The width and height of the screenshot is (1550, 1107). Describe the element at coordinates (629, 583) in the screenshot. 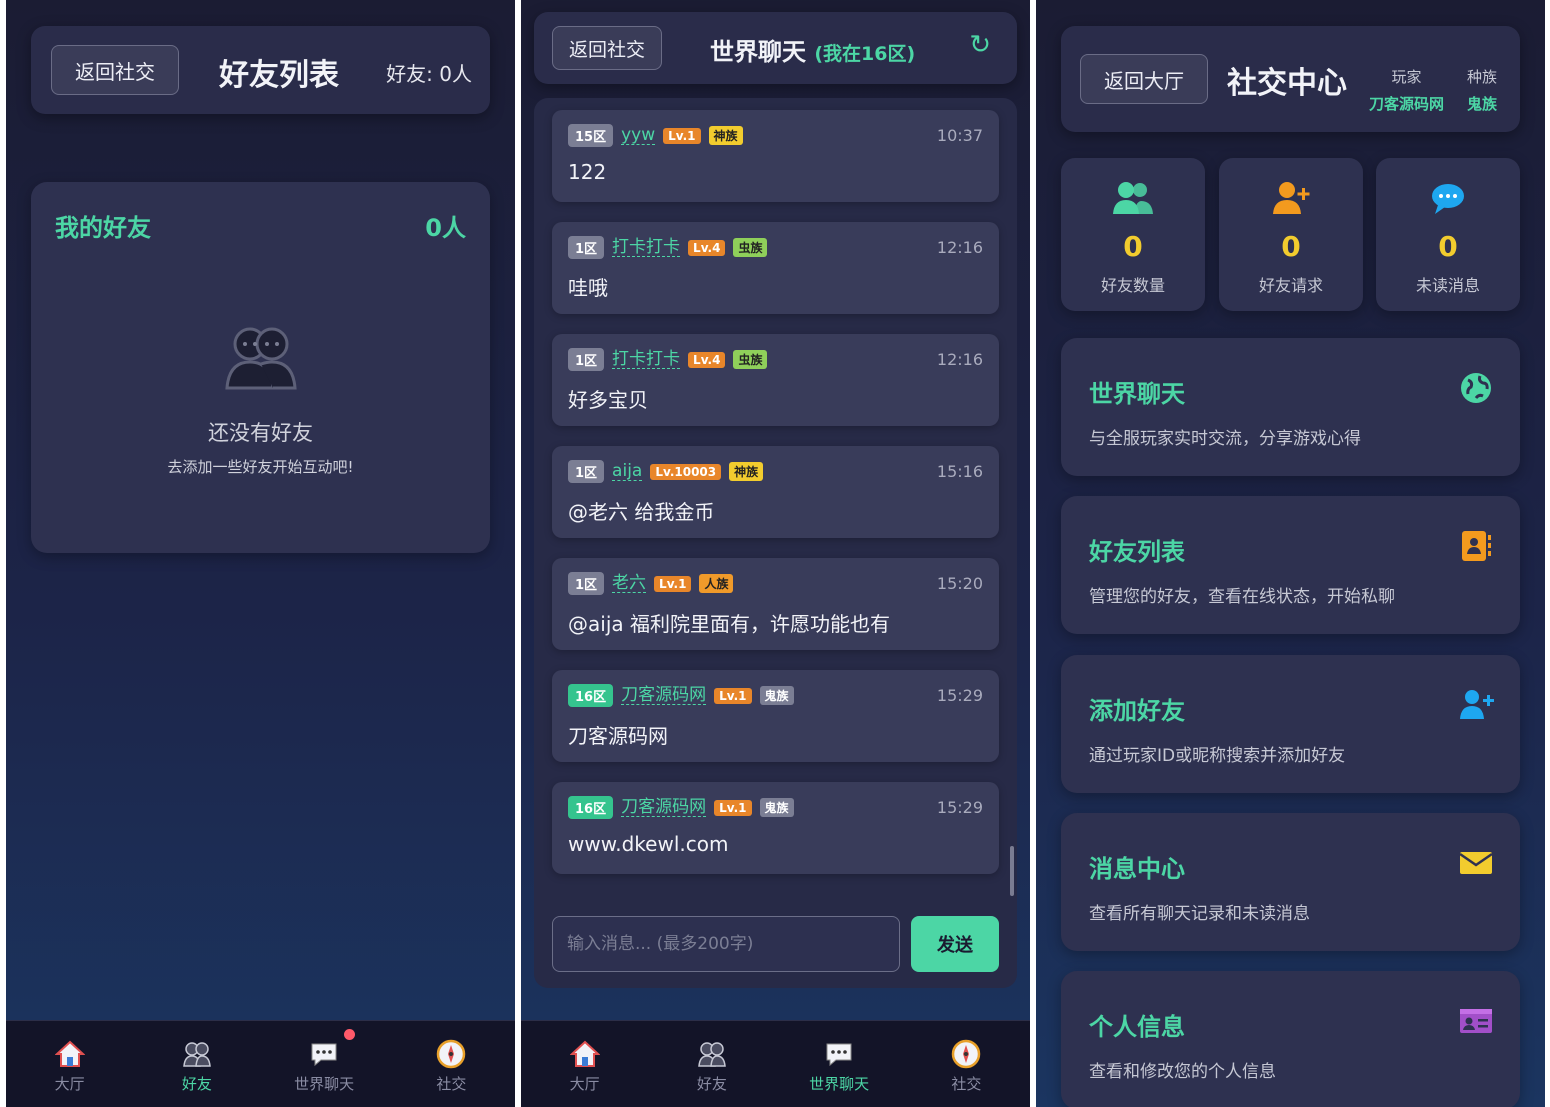

I see `username-link: 老六` at that location.